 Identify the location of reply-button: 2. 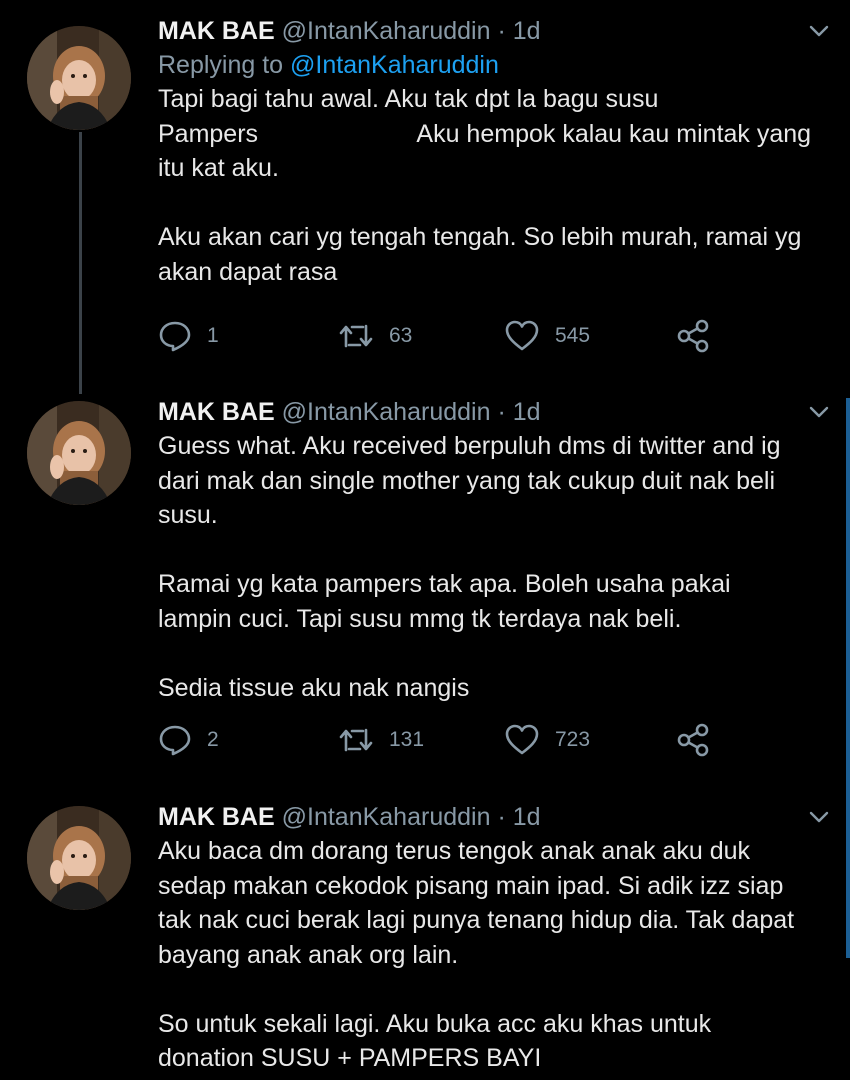
(188, 740).